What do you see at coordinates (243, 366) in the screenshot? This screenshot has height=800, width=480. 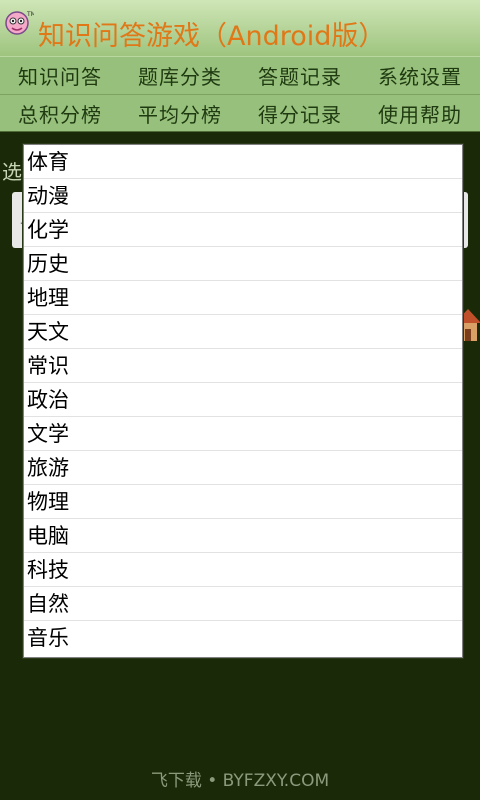 I see `category-option-common-sense: 常识` at bounding box center [243, 366].